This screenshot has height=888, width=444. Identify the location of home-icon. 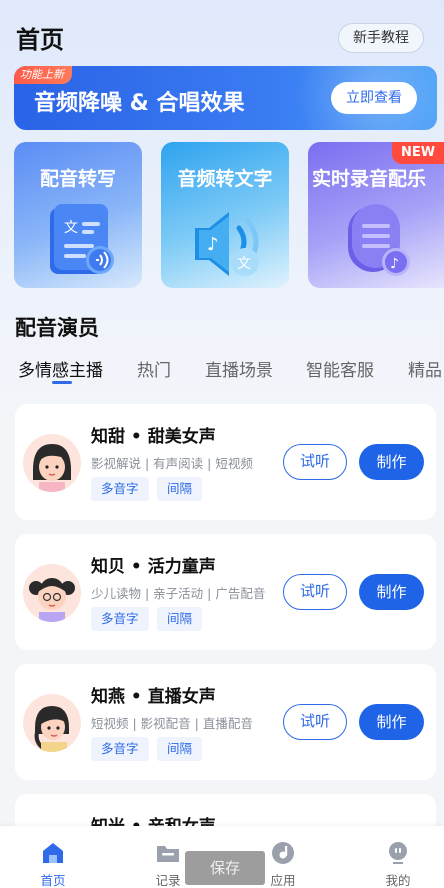
(53, 853).